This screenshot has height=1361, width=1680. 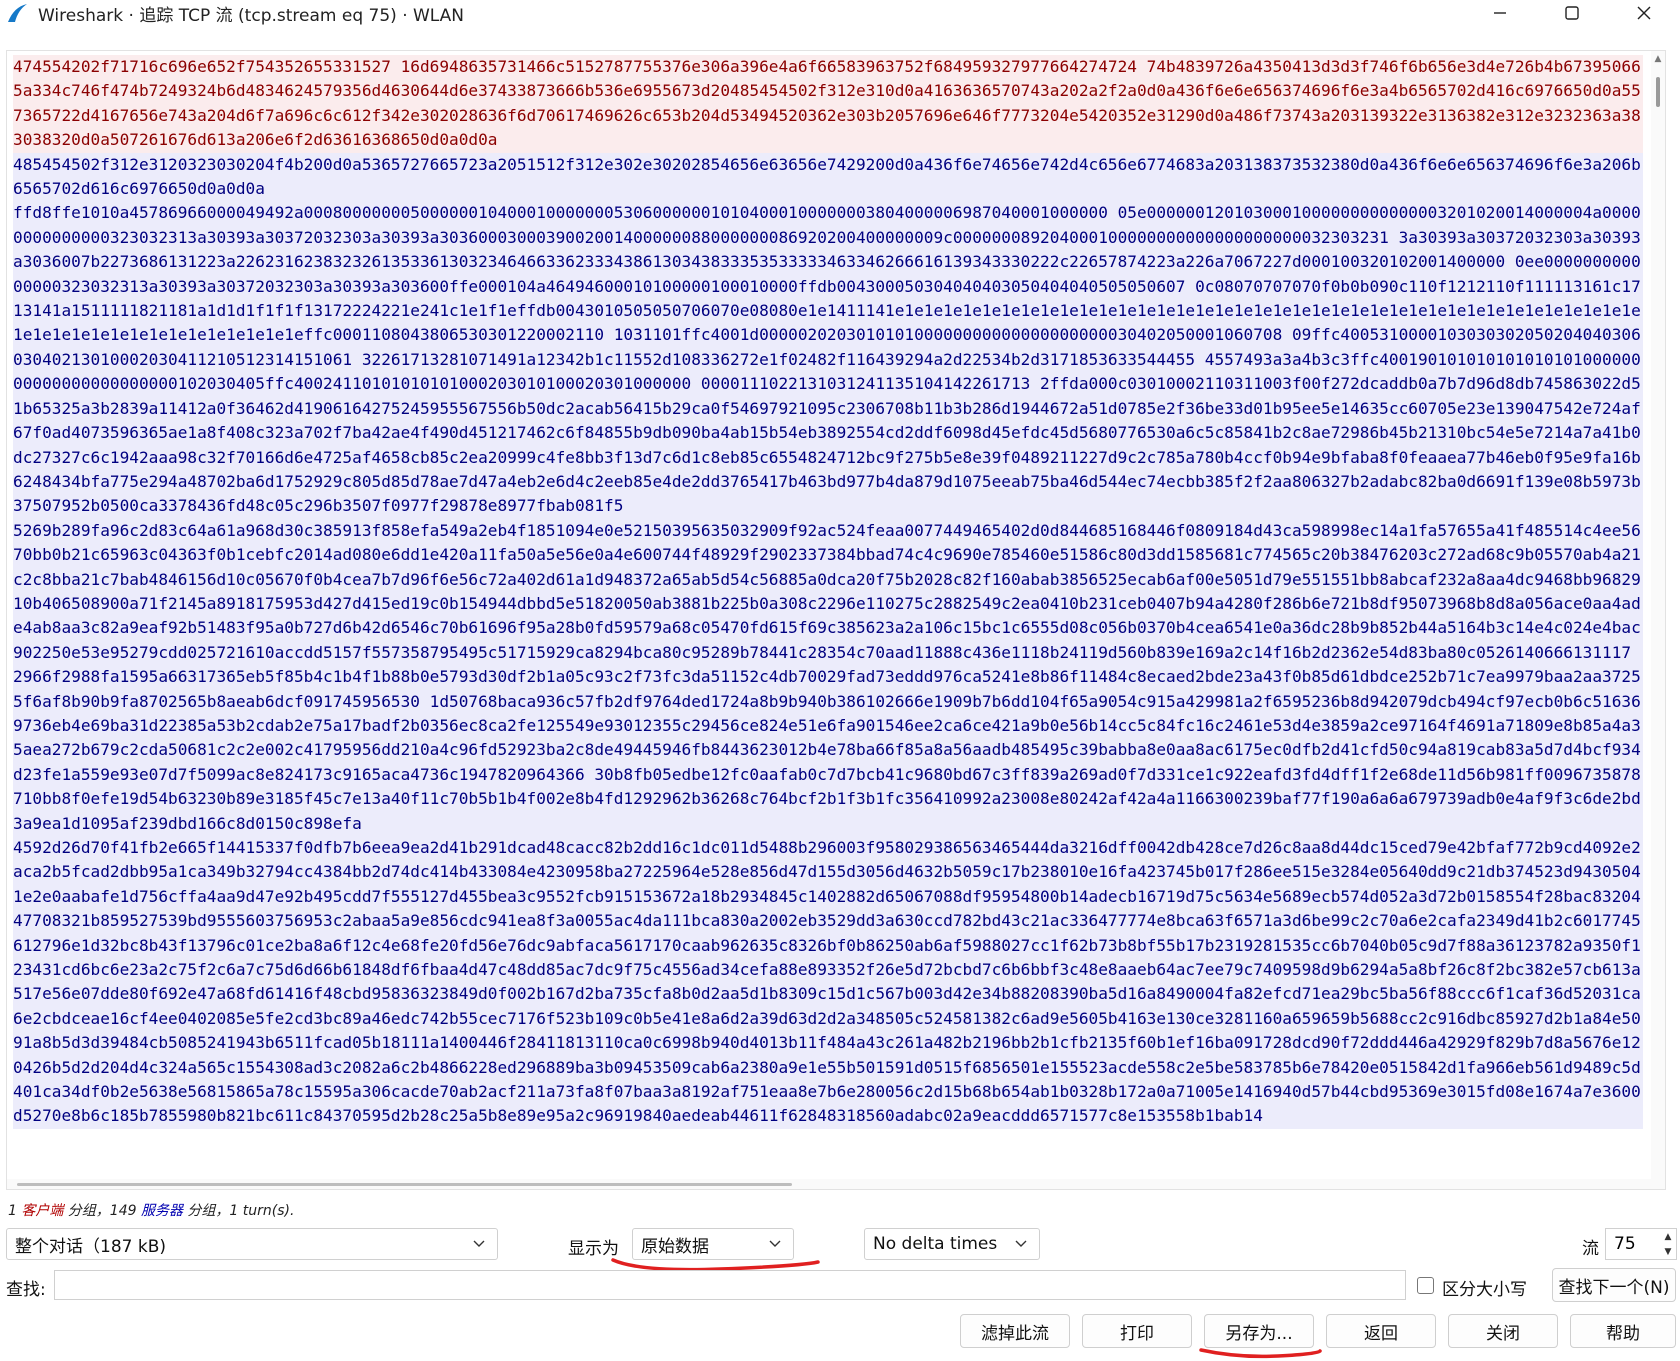 I want to click on minimize-icon, so click(x=1500, y=13).